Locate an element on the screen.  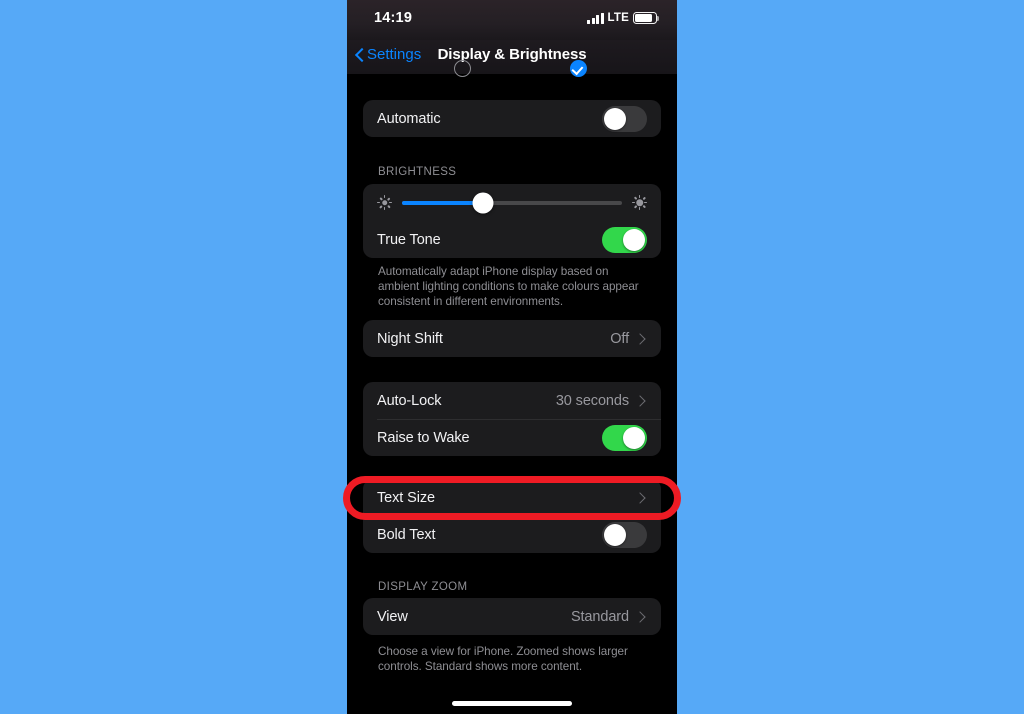
status-bar-indicators: LTE is located at coordinates (623, 18).